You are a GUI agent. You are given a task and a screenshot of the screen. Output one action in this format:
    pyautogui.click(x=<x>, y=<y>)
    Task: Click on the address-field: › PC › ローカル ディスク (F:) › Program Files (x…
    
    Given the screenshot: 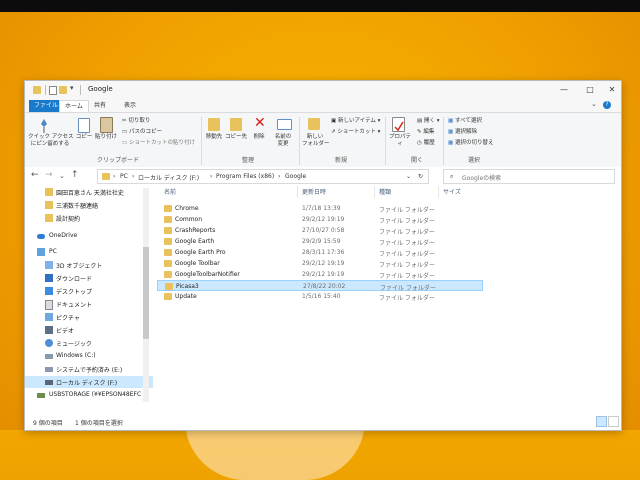 What is the action you would take?
    pyautogui.click(x=263, y=176)
    